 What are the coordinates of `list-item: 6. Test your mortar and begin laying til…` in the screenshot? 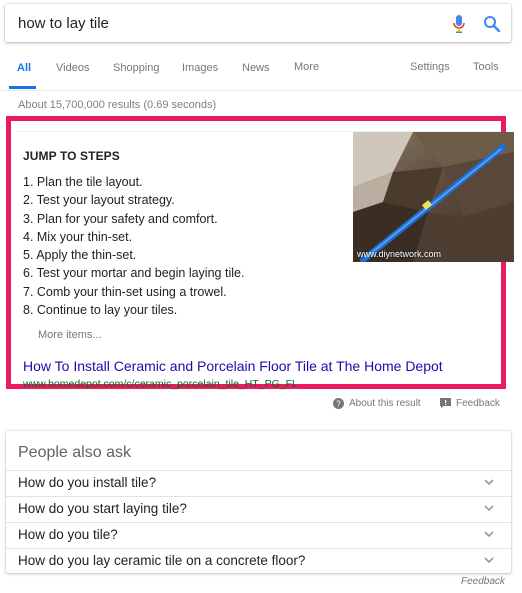 It's located at (134, 273).